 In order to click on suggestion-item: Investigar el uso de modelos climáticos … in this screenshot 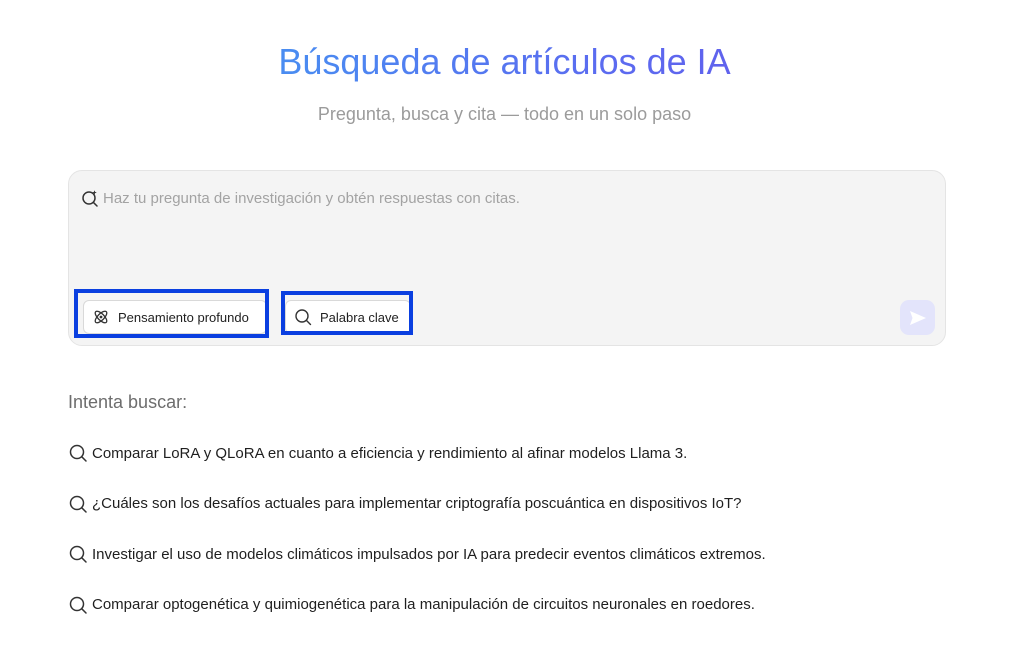, I will do `click(518, 554)`.